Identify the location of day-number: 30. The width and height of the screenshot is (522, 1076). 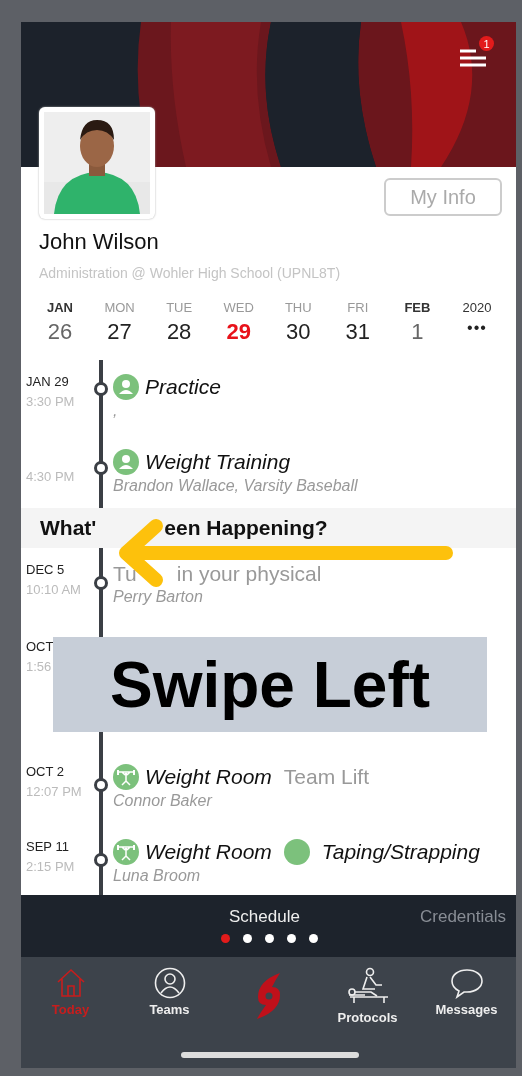
(298, 332).